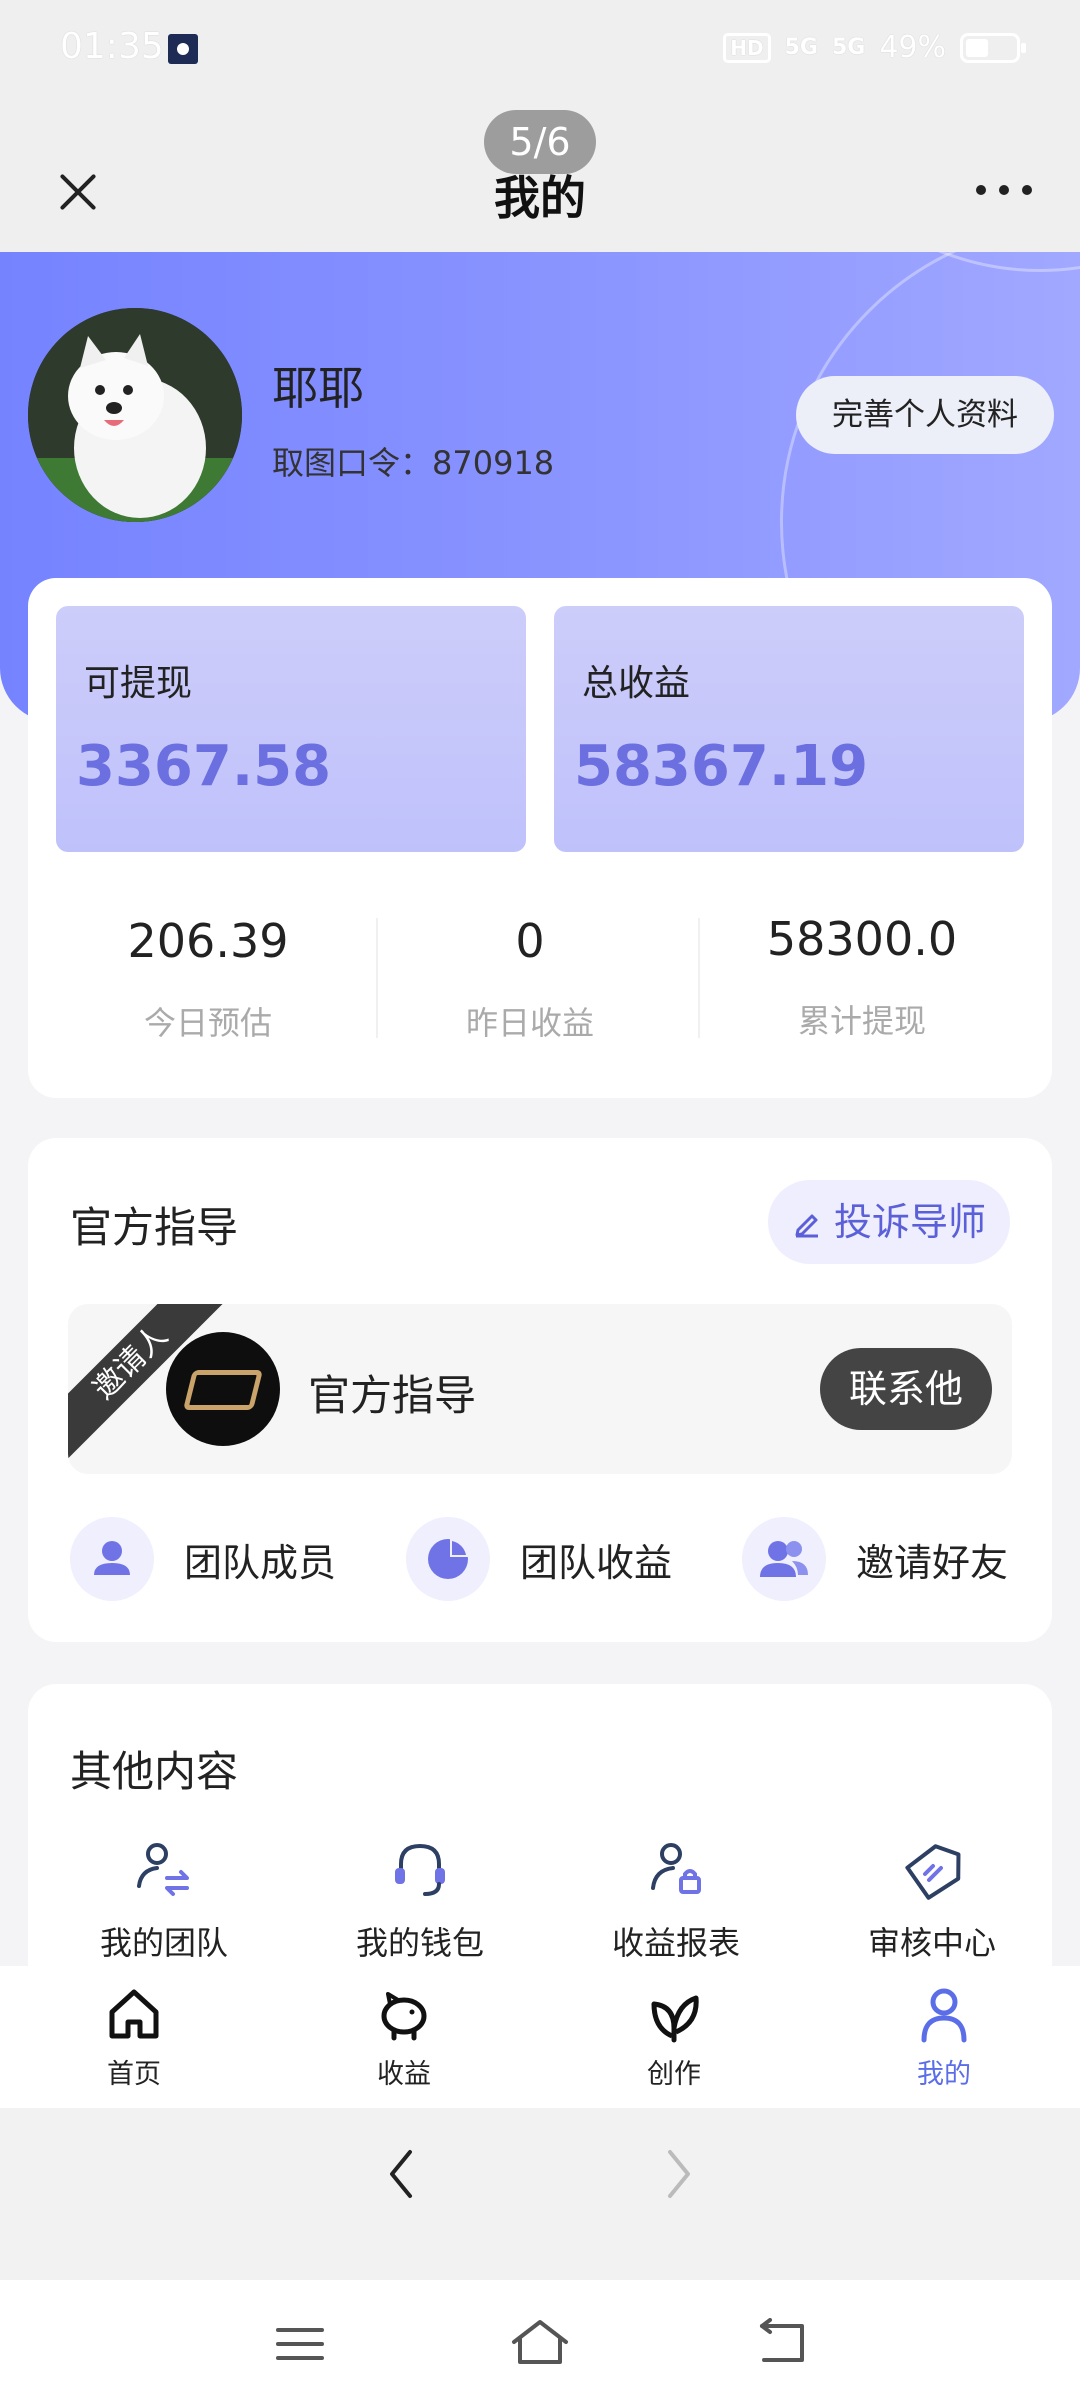  Describe the element at coordinates (164, 1904) in the screenshot. I see `my-team-item: 我的团队` at that location.